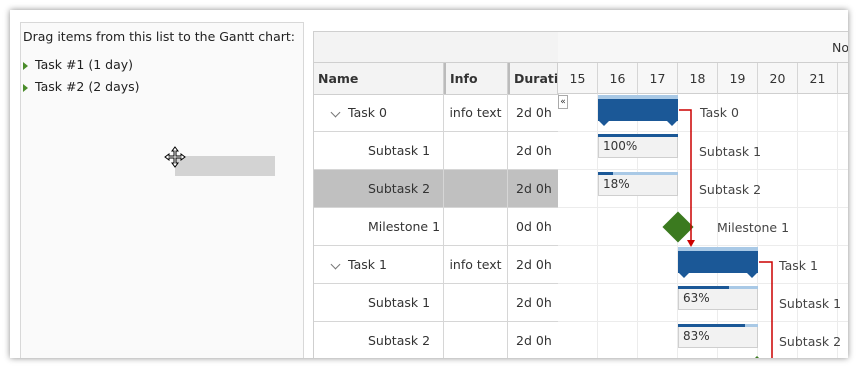 The image size is (860, 370). What do you see at coordinates (379, 78) in the screenshot?
I see `column-header-name: Name` at bounding box center [379, 78].